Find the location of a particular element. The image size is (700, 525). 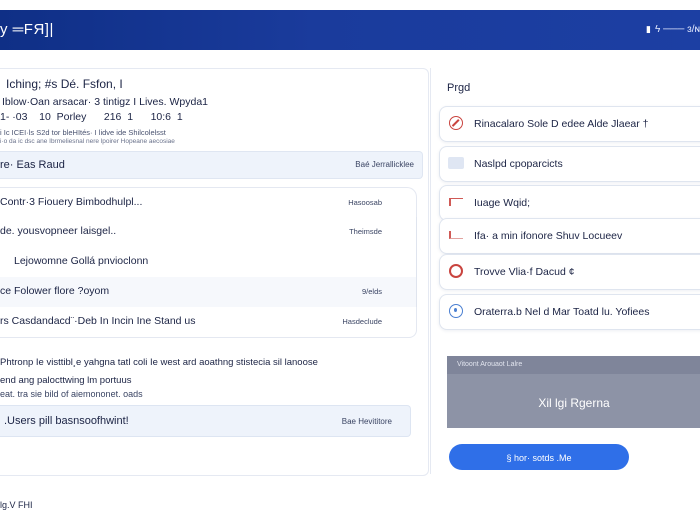

list-item-value: Theimsde is located at coordinates (365, 231).